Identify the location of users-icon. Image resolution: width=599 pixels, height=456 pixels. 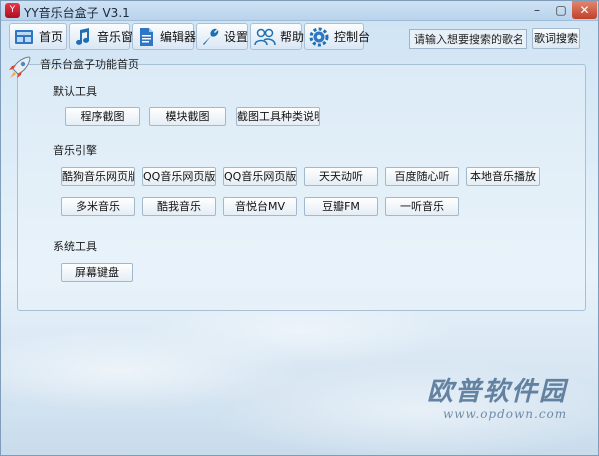
(265, 37).